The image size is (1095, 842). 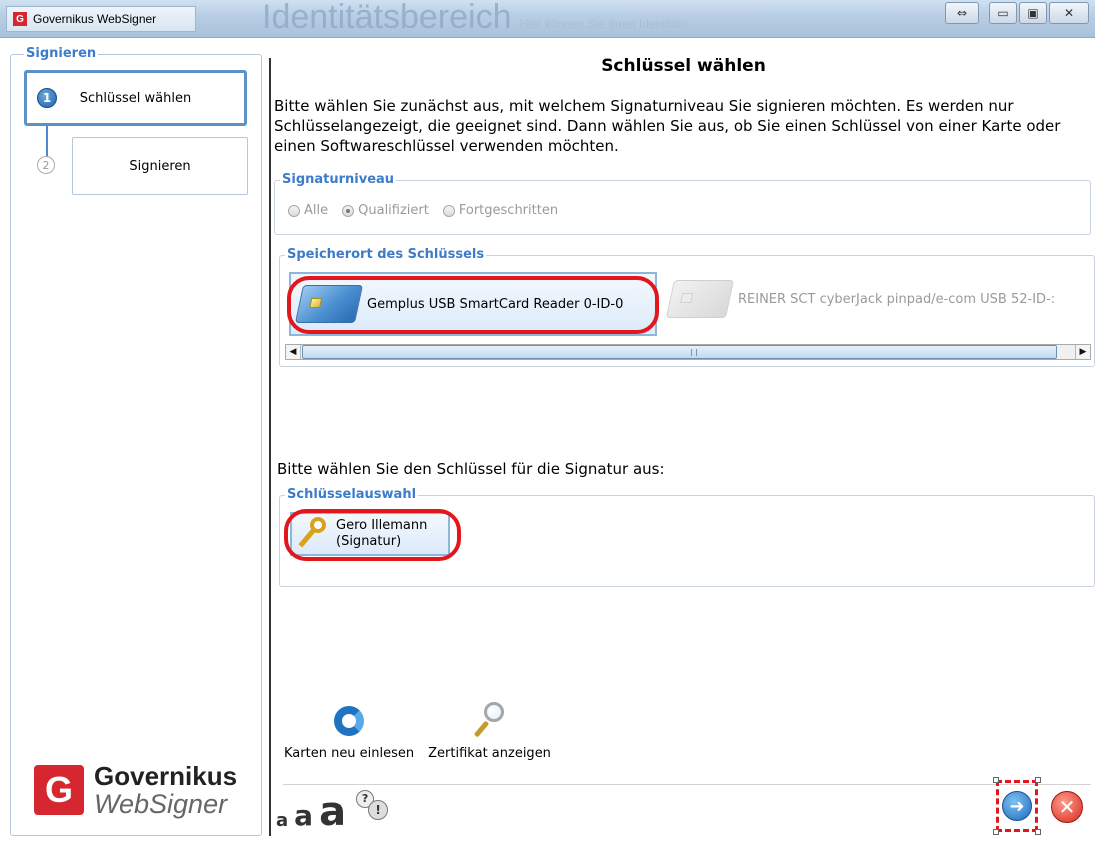 I want to click on radio-qualified: Qualifiziert, so click(x=385, y=210).